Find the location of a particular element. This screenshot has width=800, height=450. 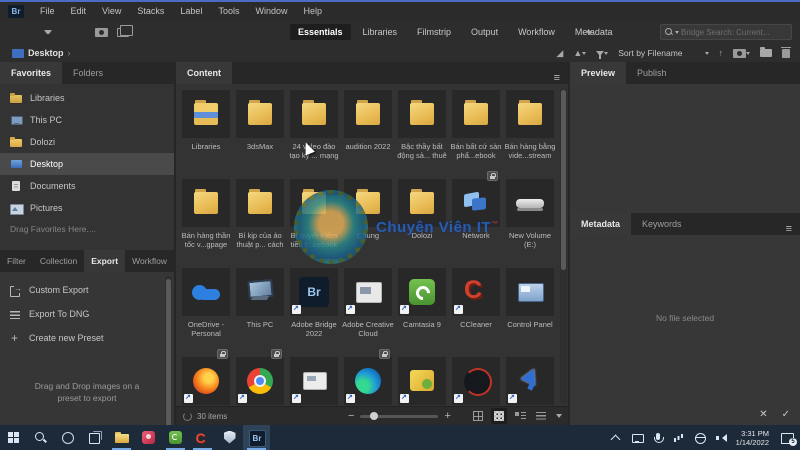

taskbar-cortana is located at coordinates (67, 437).